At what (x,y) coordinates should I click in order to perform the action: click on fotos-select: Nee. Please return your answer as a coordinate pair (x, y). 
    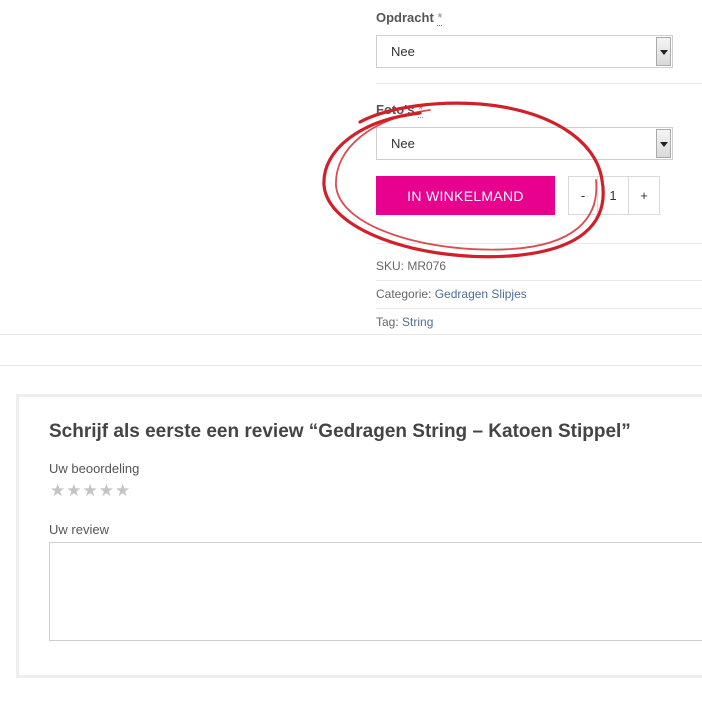
    Looking at the image, I should click on (524, 143).